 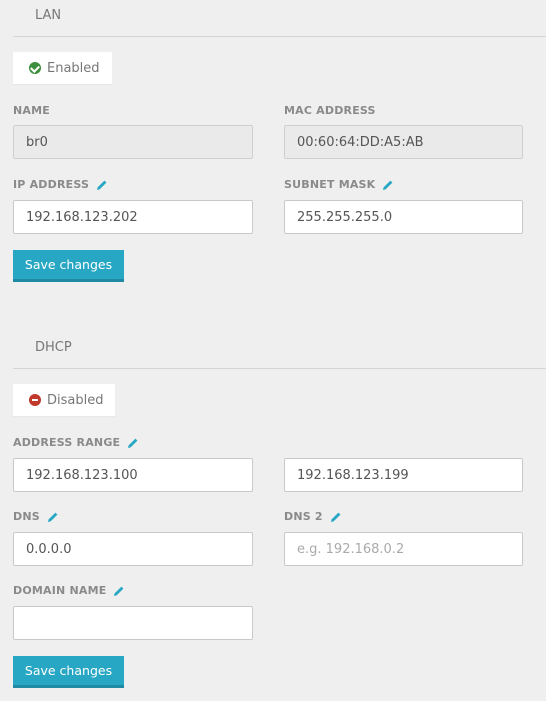 I want to click on name-label: NAME, so click(x=31, y=110).